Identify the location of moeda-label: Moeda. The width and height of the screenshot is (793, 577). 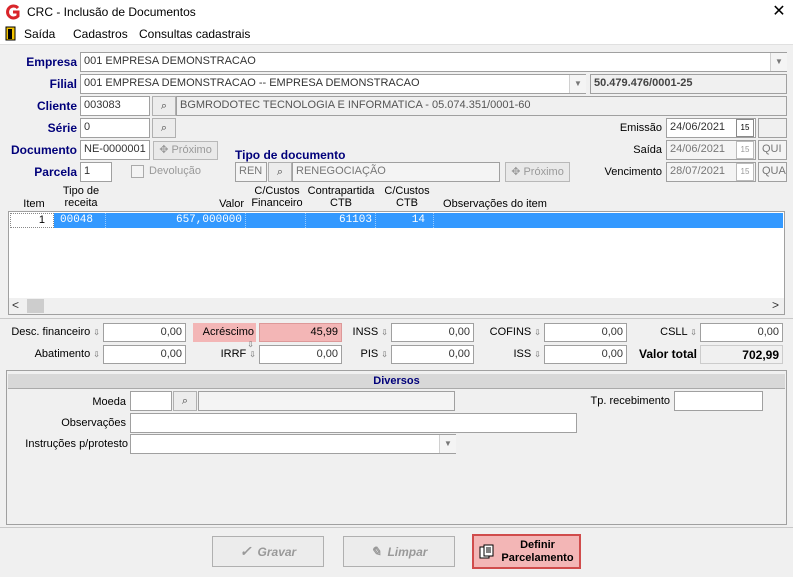
(109, 402).